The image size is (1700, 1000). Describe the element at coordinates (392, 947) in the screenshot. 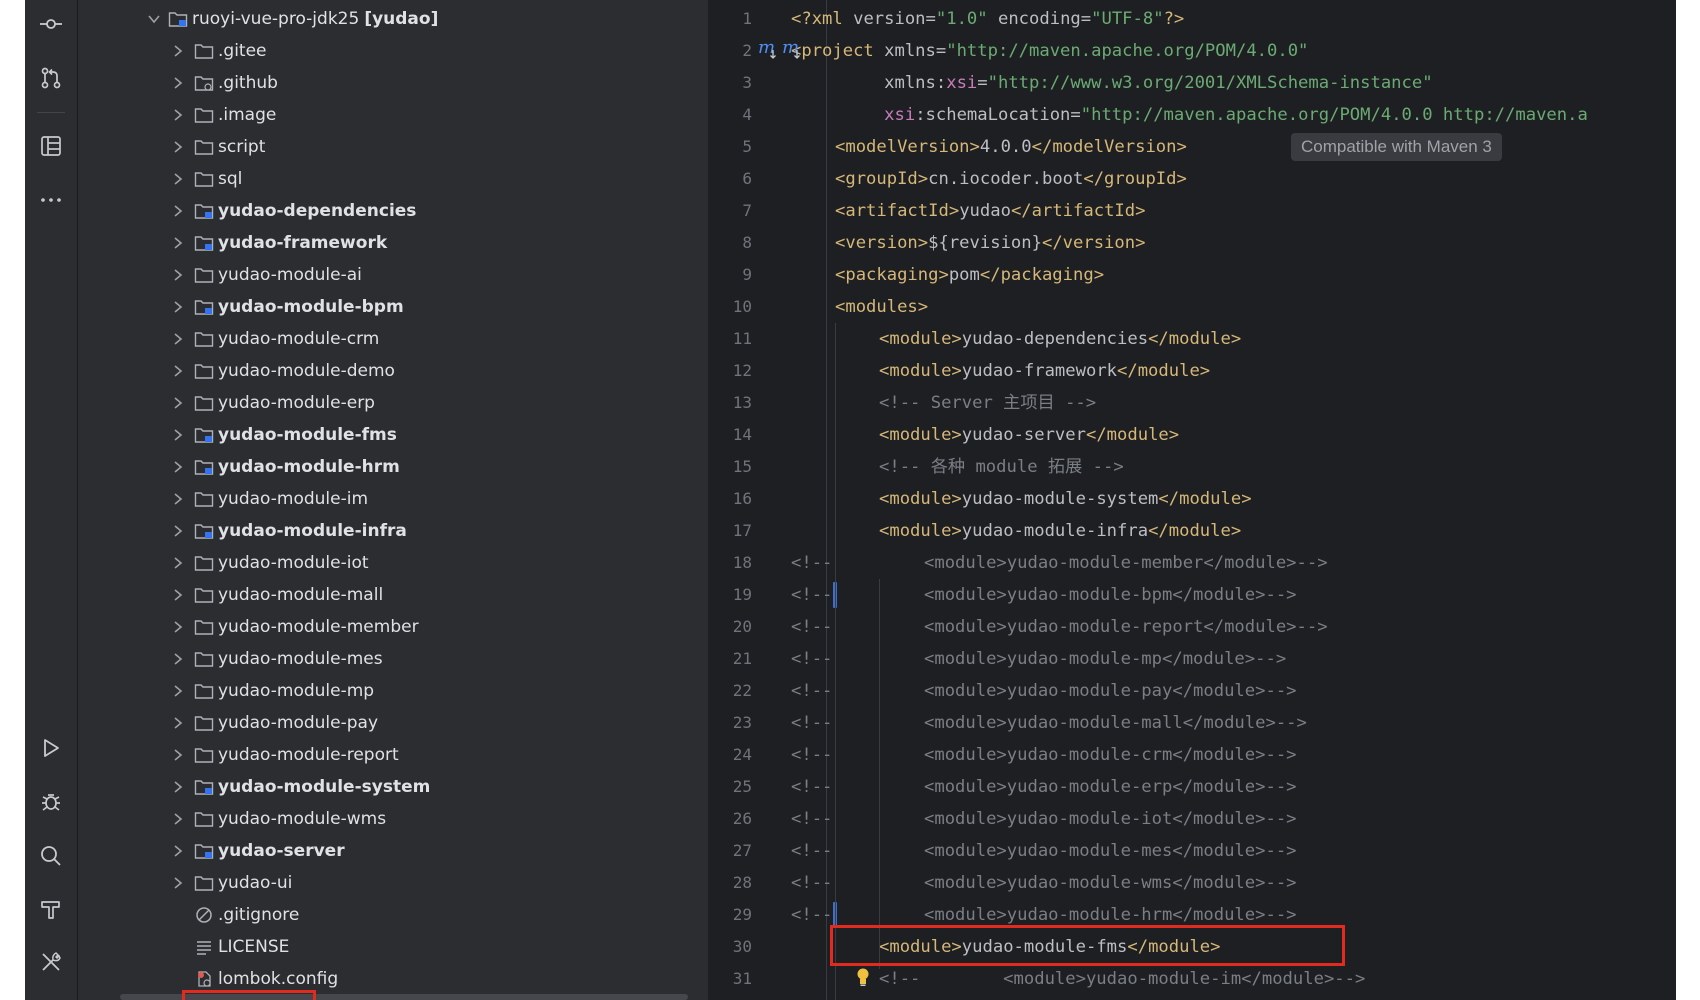

I see `tree-item: LICENSE` at that location.